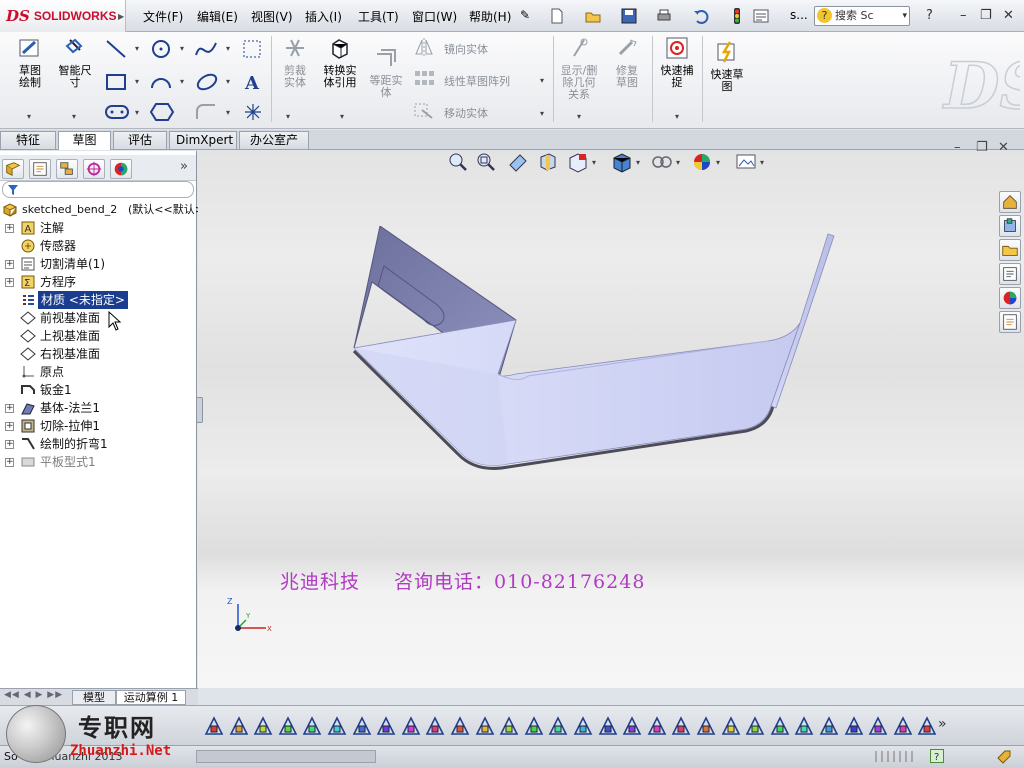 The height and width of the screenshot is (768, 1024). Describe the element at coordinates (263, 726) in the screenshot. I see `draft-icon` at that location.